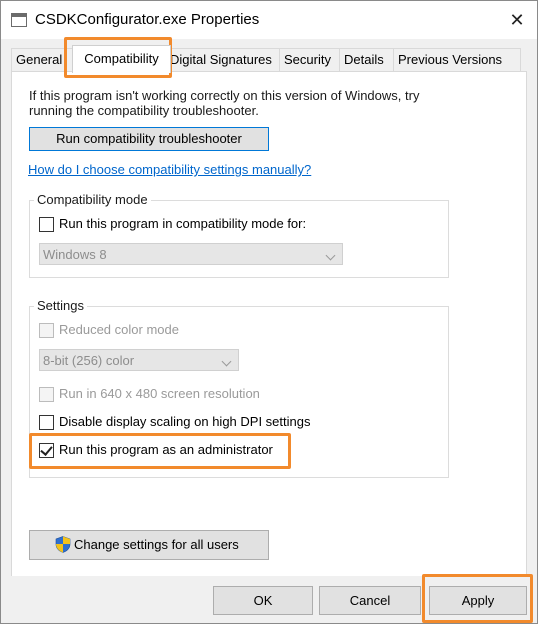 The image size is (538, 624). What do you see at coordinates (369, 59) in the screenshot?
I see `tab-details: Details` at bounding box center [369, 59].